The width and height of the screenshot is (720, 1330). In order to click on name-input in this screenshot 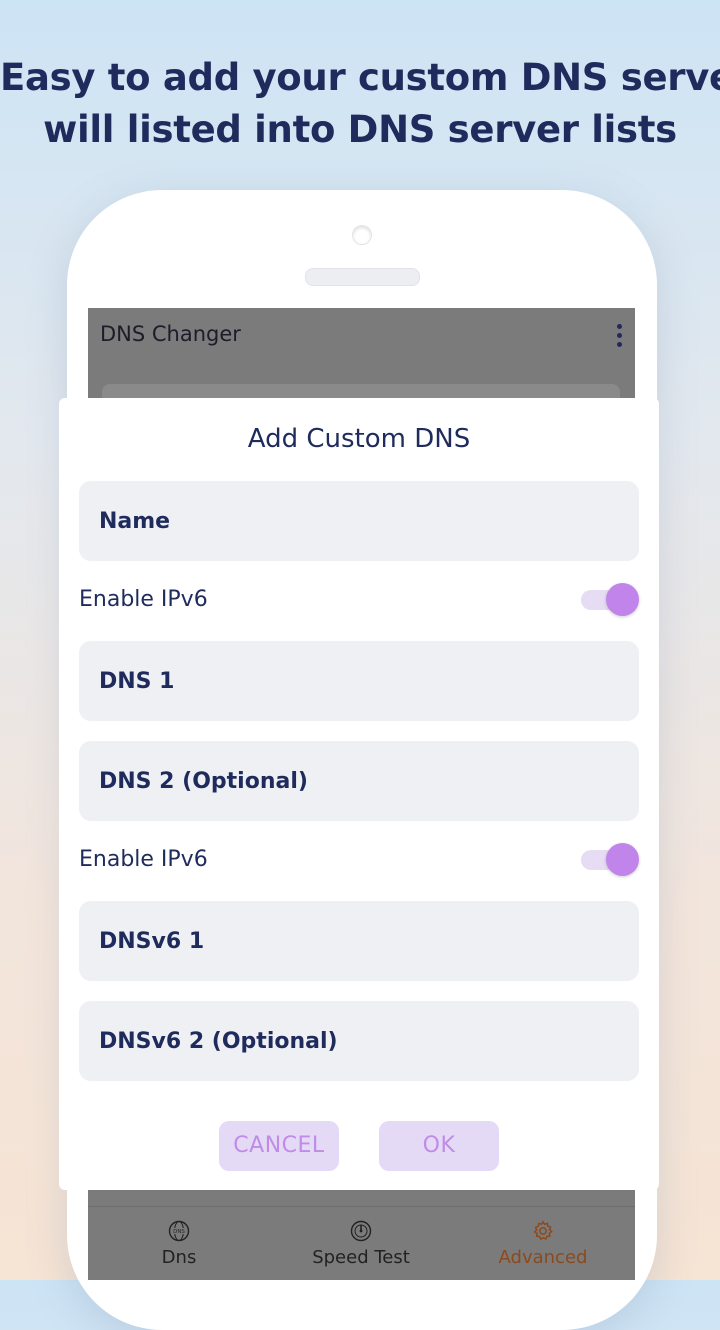, I will do `click(359, 521)`.